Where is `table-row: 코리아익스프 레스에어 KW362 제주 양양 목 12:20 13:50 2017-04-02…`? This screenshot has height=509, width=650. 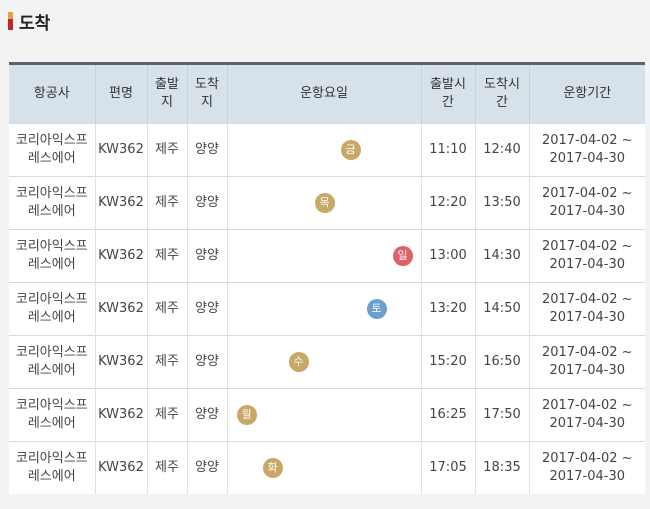 table-row: 코리아익스프 레스에어 KW362 제주 양양 목 12:20 13:50 2017-04-02… is located at coordinates (327, 203).